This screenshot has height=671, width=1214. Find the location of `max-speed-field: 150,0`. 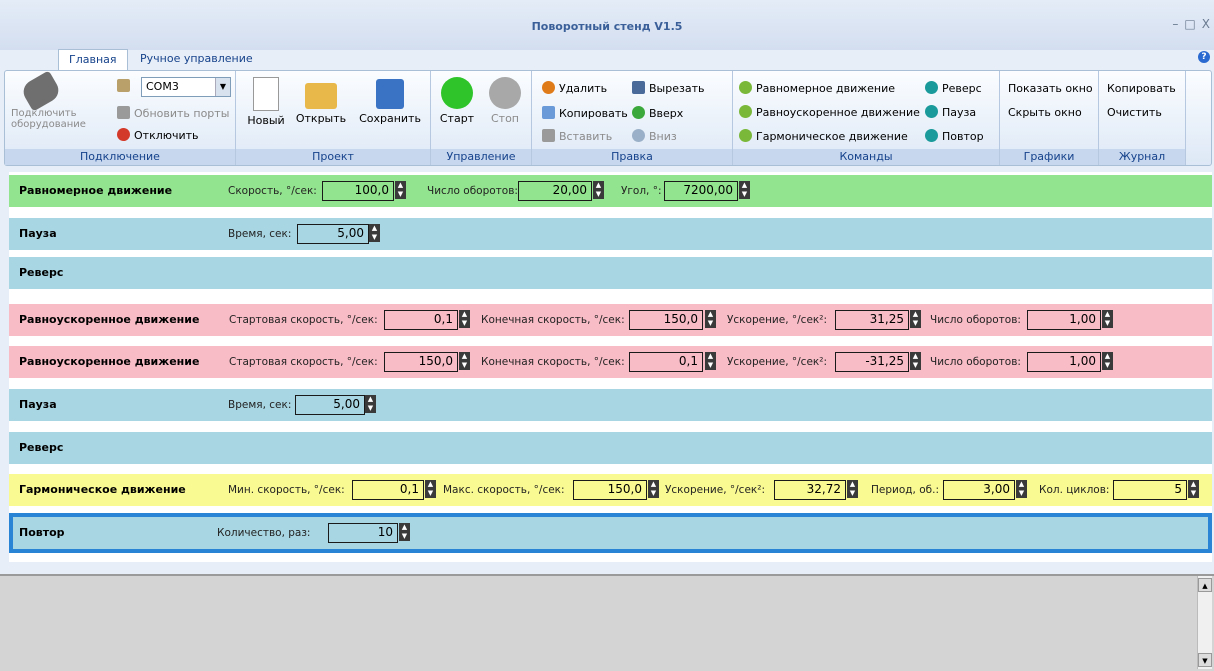

max-speed-field: 150,0 is located at coordinates (610, 490).